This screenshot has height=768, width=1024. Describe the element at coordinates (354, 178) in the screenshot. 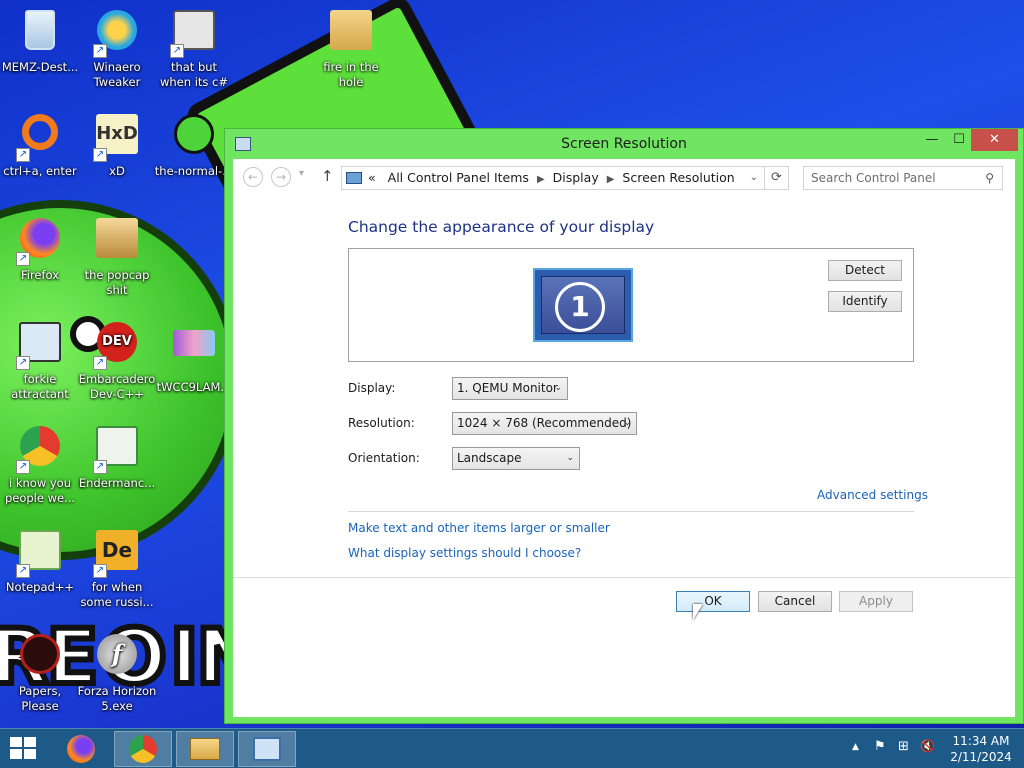

I see `control-panel-icon` at that location.